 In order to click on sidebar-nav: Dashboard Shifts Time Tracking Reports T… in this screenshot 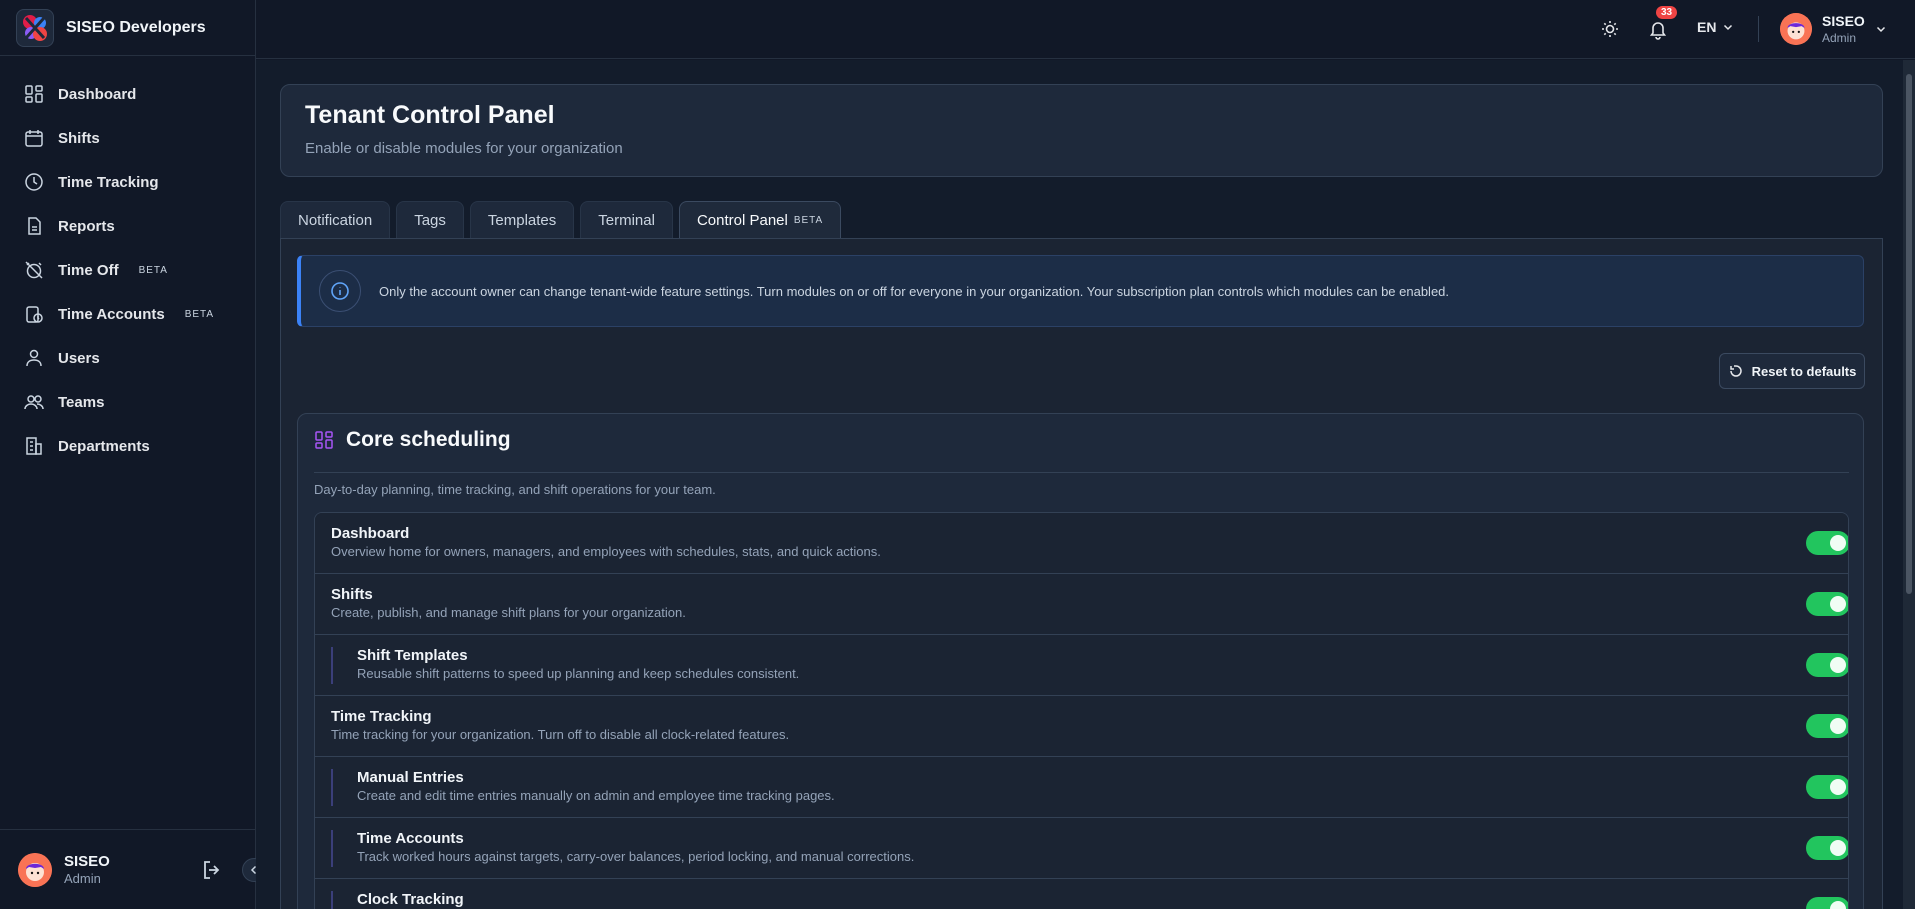, I will do `click(127, 262)`.